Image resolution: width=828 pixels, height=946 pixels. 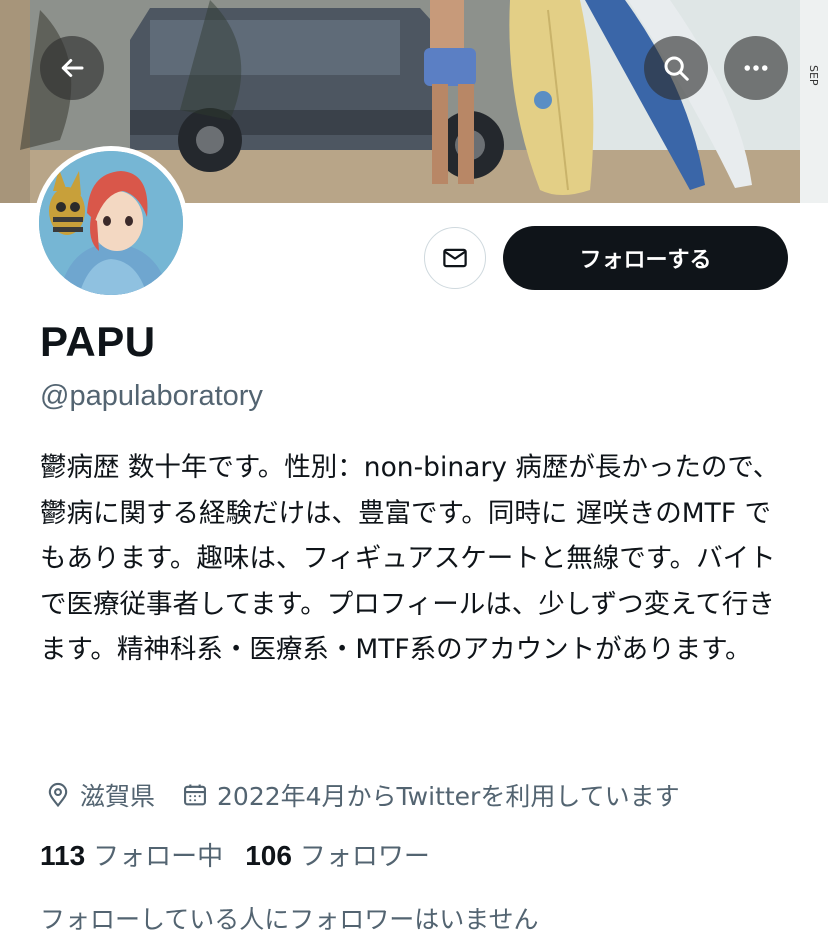 I want to click on arrow-left-icon, so click(x=72, y=68).